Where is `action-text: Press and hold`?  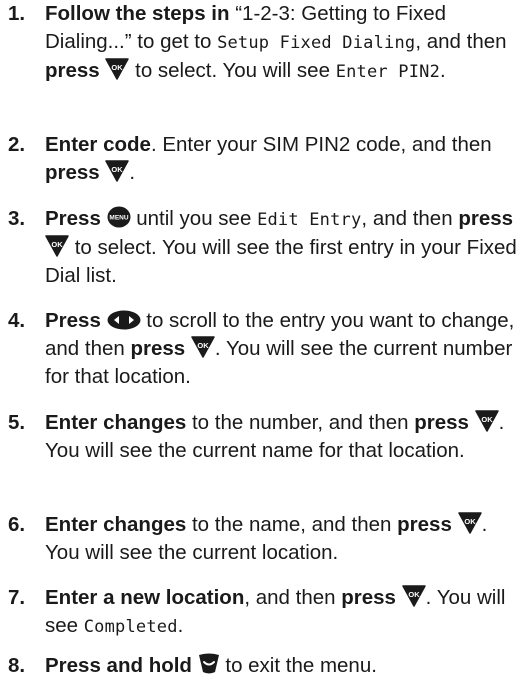 action-text: Press and hold is located at coordinates (118, 665).